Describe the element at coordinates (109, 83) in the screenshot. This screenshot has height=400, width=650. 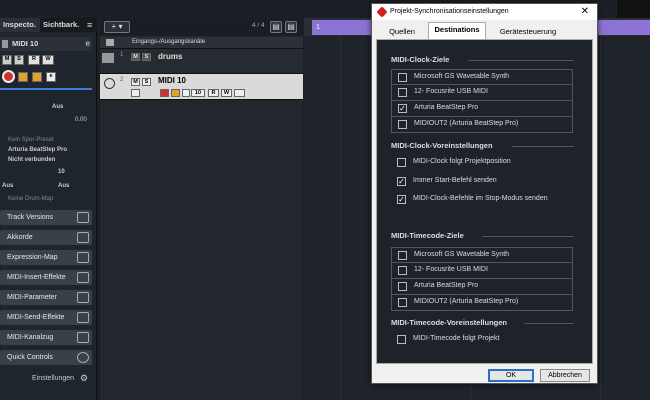
I see `record-arm-icon` at that location.